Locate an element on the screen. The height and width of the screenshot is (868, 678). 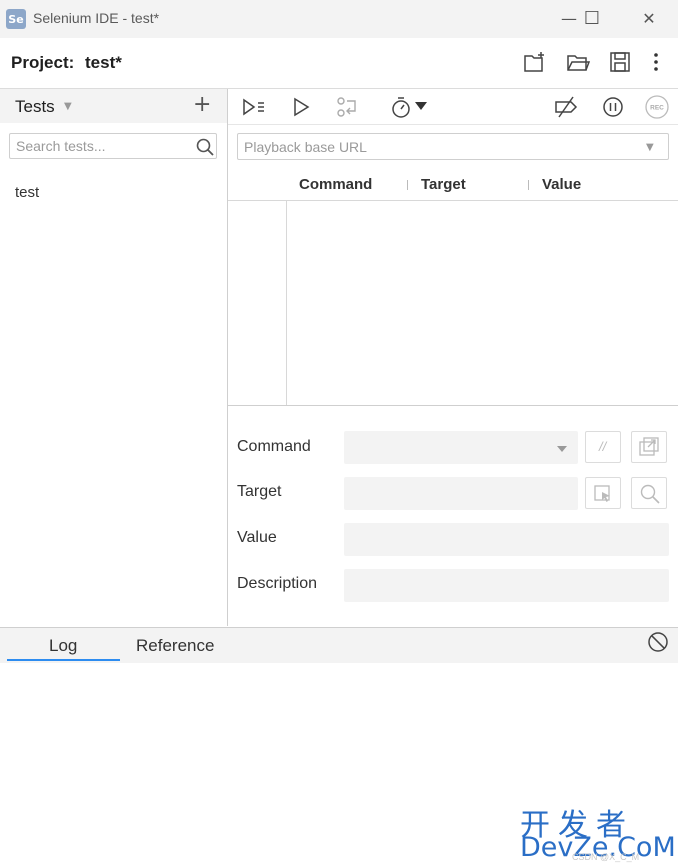
speed-caret-icon is located at coordinates (421, 106).